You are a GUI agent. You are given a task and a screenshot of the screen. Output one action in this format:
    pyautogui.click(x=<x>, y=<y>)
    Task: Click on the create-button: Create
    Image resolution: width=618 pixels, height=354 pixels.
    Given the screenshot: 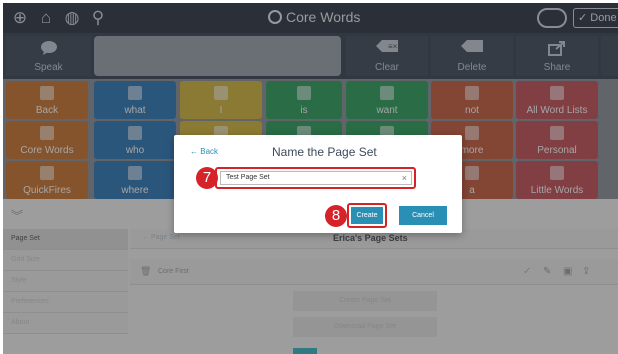 What is the action you would take?
    pyautogui.click(x=367, y=215)
    